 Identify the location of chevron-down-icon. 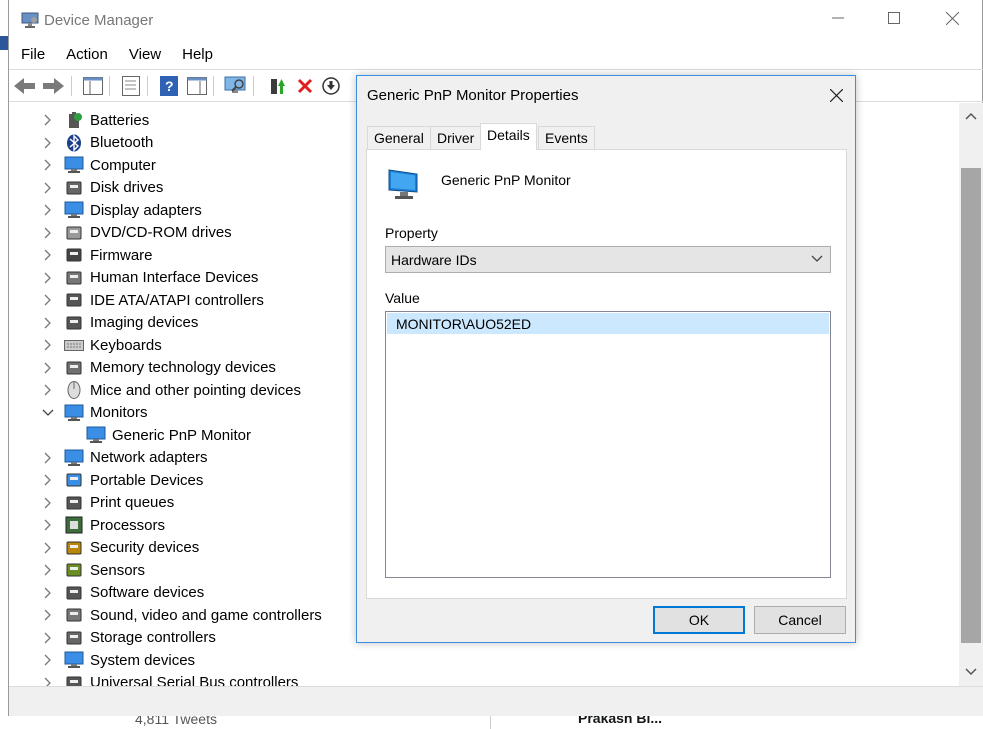
(48, 413).